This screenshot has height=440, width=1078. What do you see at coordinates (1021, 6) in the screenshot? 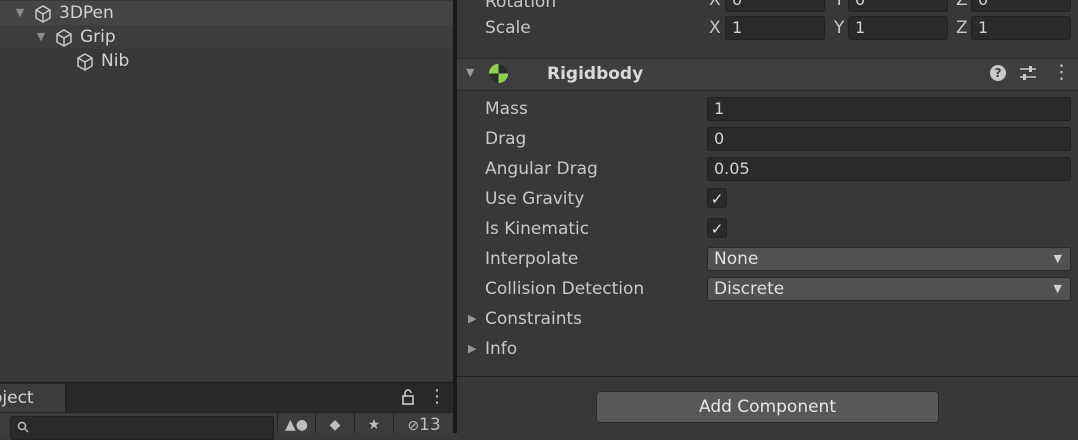
I see `rotation-z-field: 0` at bounding box center [1021, 6].